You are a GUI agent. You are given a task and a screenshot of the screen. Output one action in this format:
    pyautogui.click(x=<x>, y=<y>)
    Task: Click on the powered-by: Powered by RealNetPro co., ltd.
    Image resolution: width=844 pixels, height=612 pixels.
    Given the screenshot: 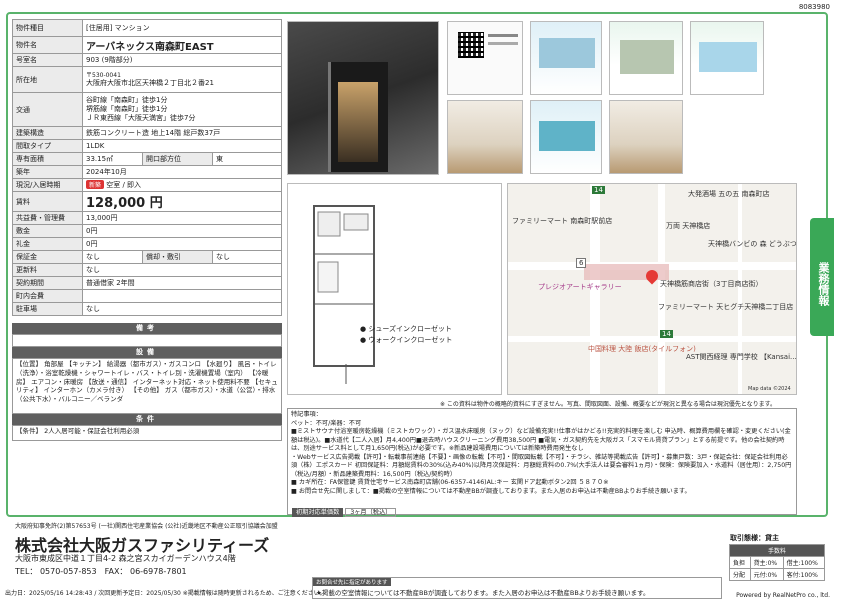 What is the action you would take?
    pyautogui.click(x=783, y=595)
    